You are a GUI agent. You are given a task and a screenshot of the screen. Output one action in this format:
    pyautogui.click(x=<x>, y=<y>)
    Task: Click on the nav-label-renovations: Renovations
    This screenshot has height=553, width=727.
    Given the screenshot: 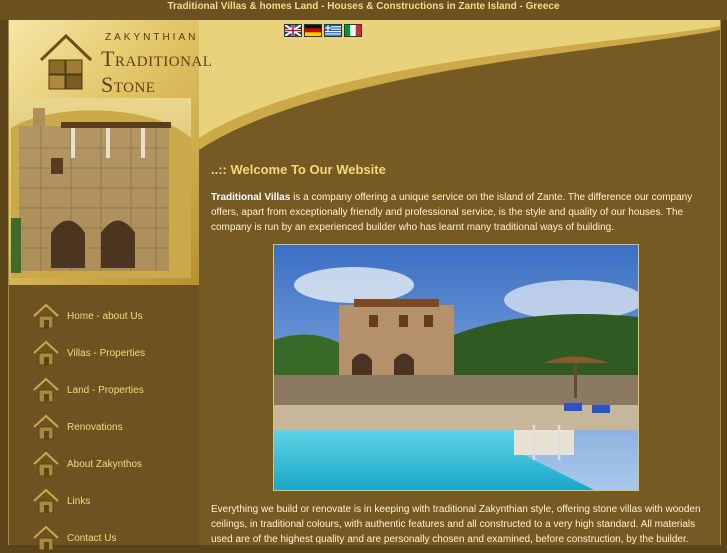 What is the action you would take?
    pyautogui.click(x=95, y=427)
    